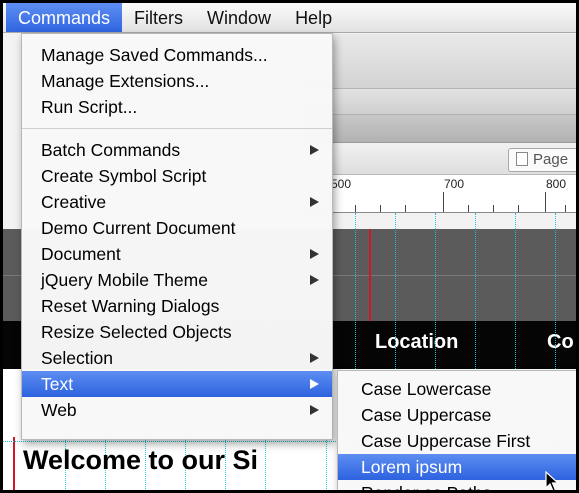 The height and width of the screenshot is (493, 579). What do you see at coordinates (177, 358) in the screenshot?
I see `menu-item-selection: Selection` at bounding box center [177, 358].